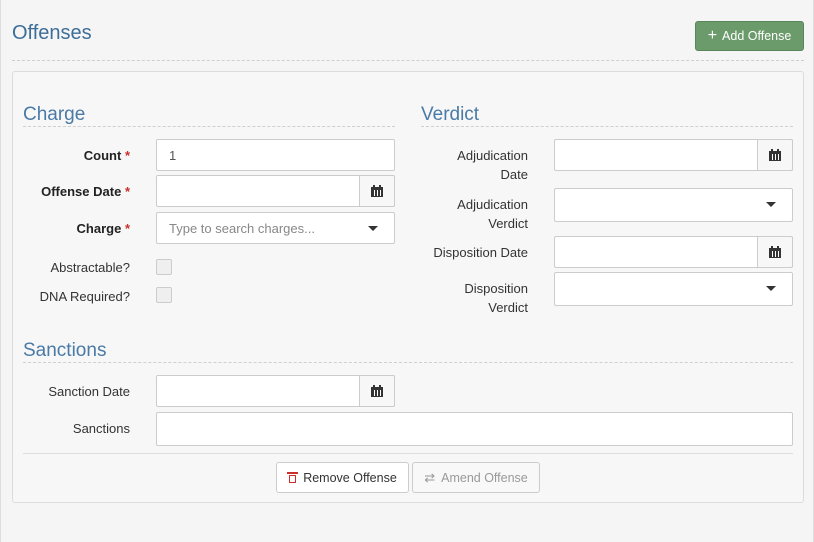 The image size is (814, 542). What do you see at coordinates (84, 296) in the screenshot?
I see `dna-required-label: DNA Required?` at bounding box center [84, 296].